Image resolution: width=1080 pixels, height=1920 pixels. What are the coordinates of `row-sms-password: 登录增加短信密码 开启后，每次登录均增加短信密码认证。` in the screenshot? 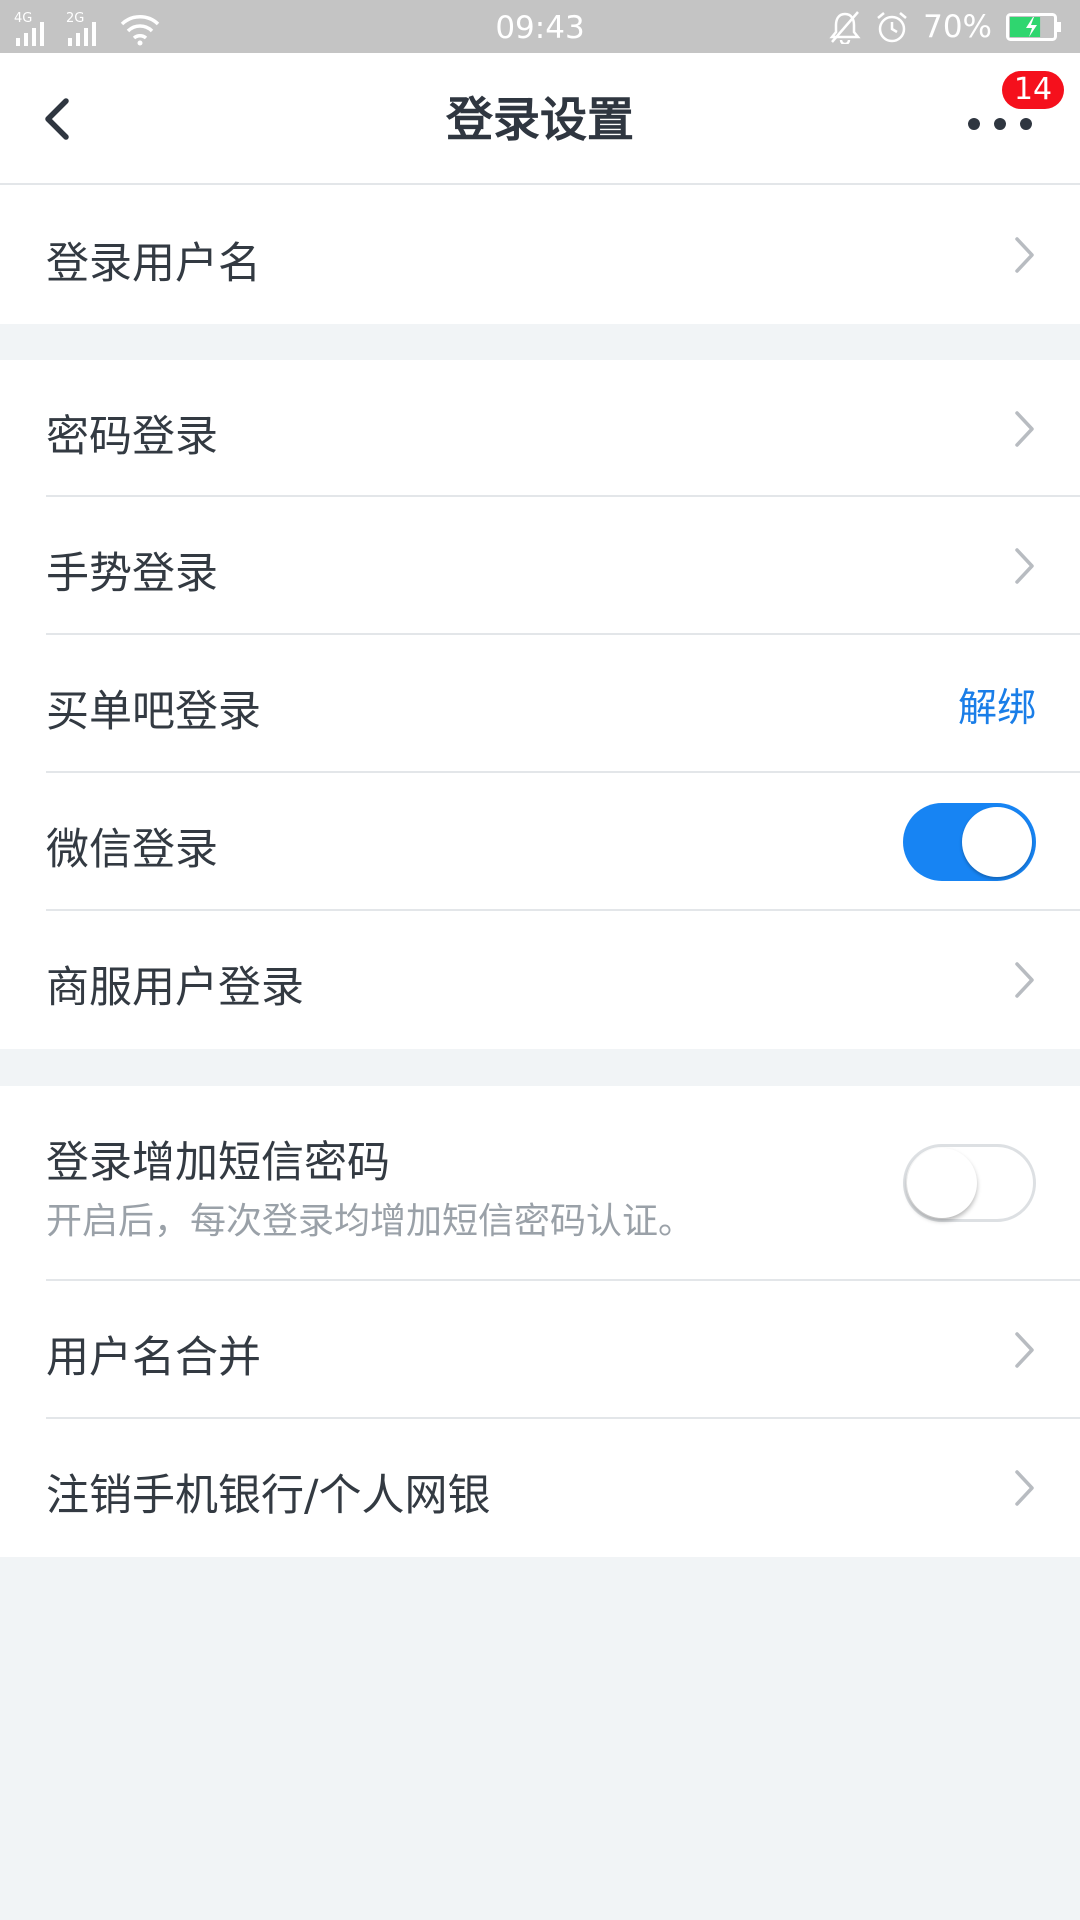 It's located at (540, 1183).